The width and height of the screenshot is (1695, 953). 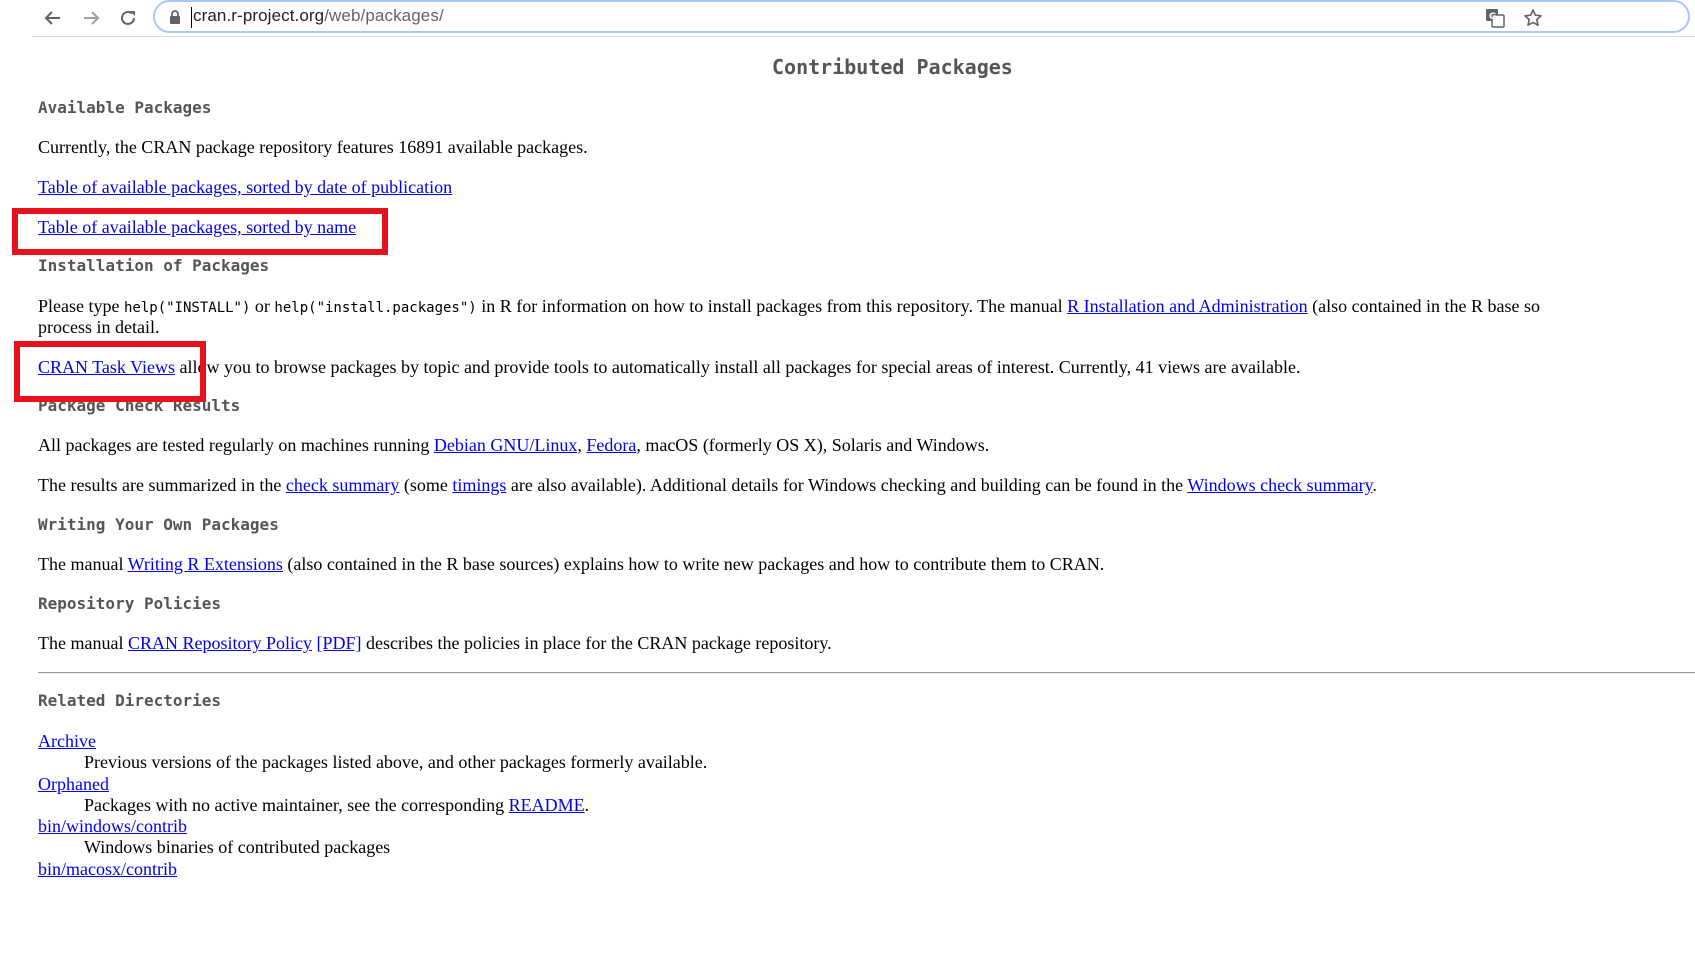 I want to click on check-sep: ,, so click(x=582, y=445).